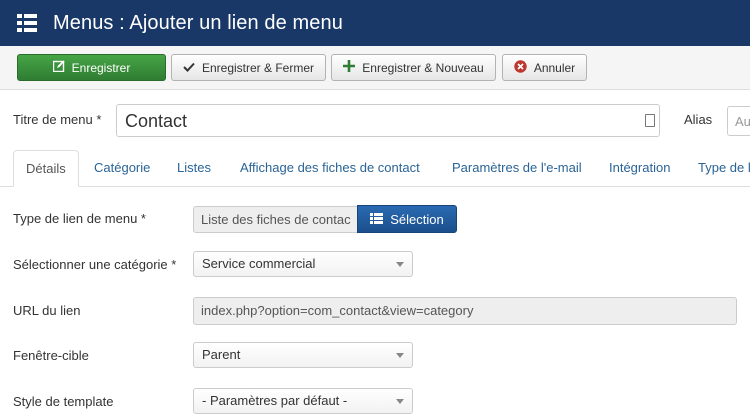 The height and width of the screenshot is (414, 750). Describe the element at coordinates (101, 67) in the screenshot. I see `save-button-label: Enregistrer` at that location.